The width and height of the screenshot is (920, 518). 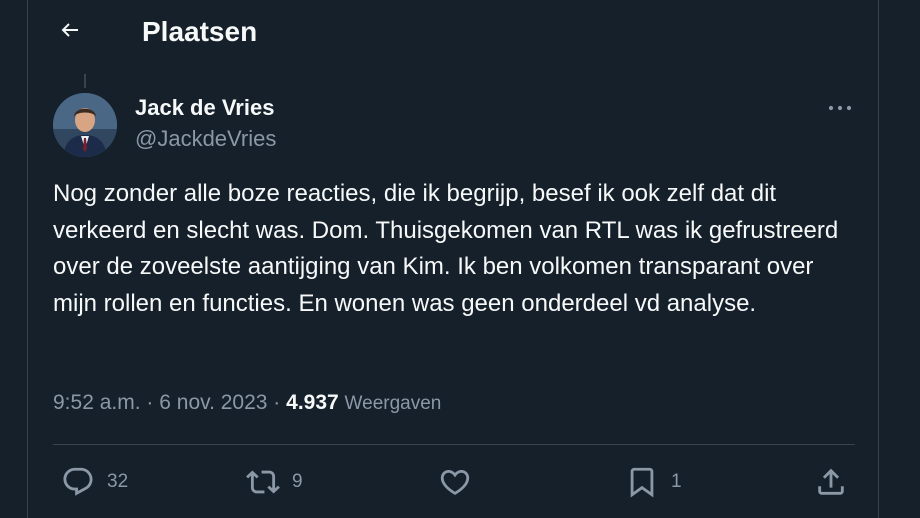 I want to click on thread-connector-line, so click(x=85, y=81).